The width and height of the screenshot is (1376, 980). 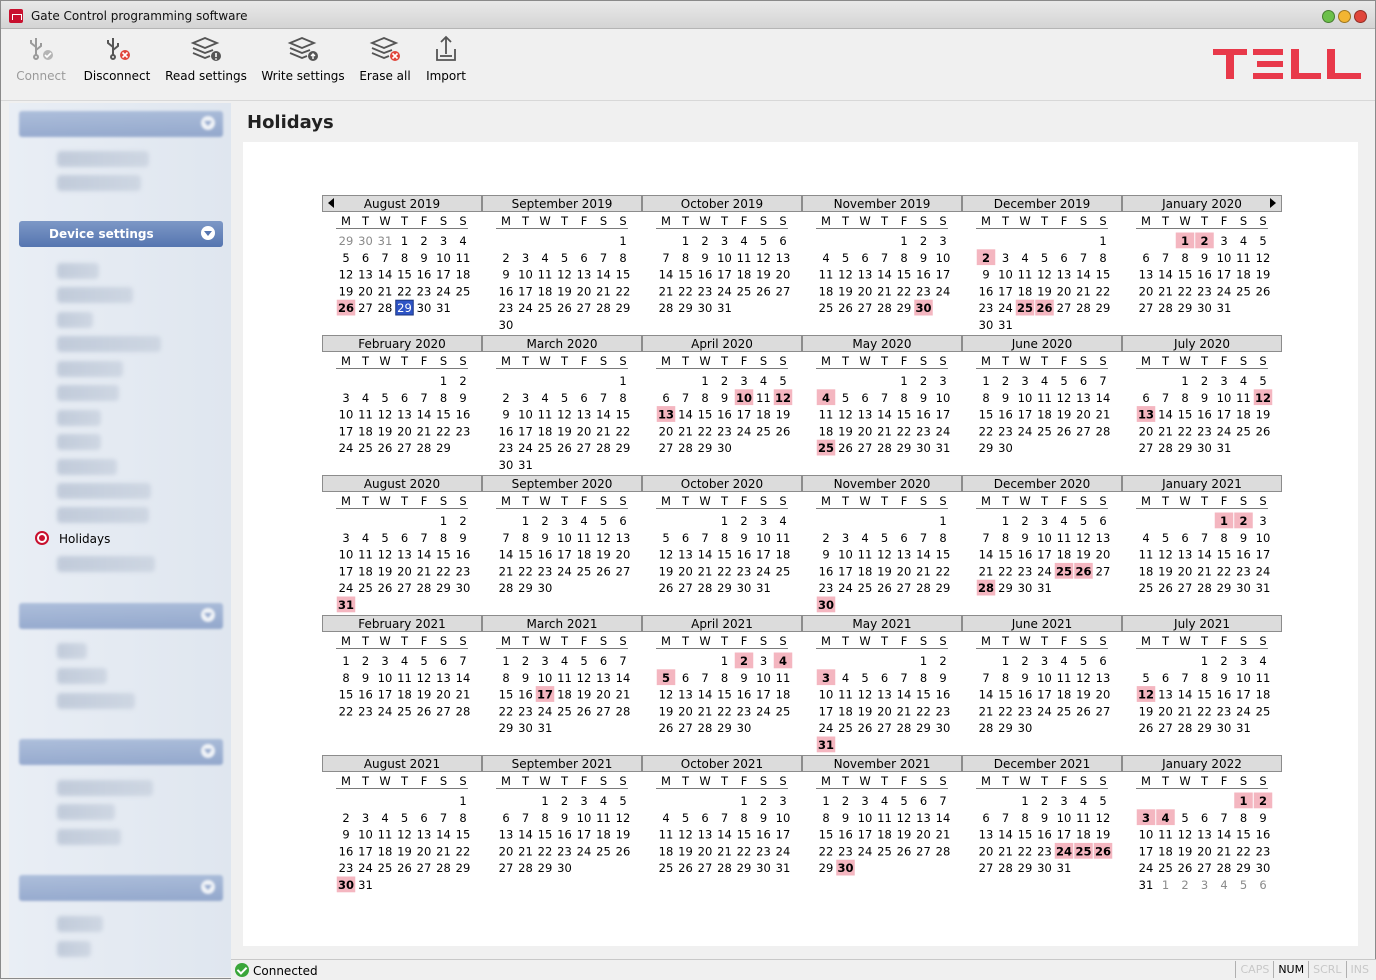 What do you see at coordinates (845, 258) in the screenshot?
I see `calendar-day: 5` at bounding box center [845, 258].